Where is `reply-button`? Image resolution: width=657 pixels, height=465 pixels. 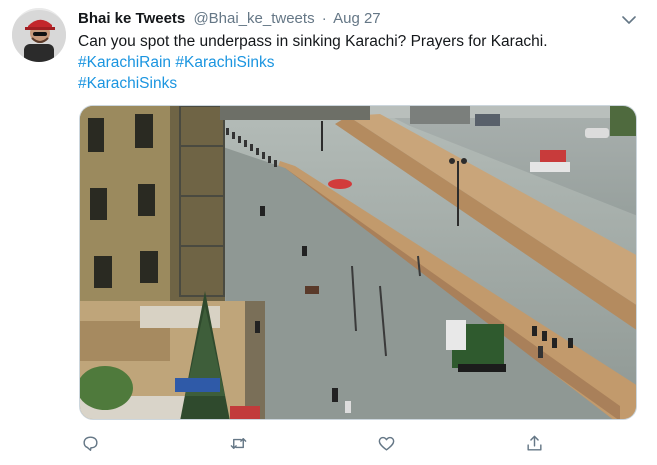
reply-button is located at coordinates (90, 443).